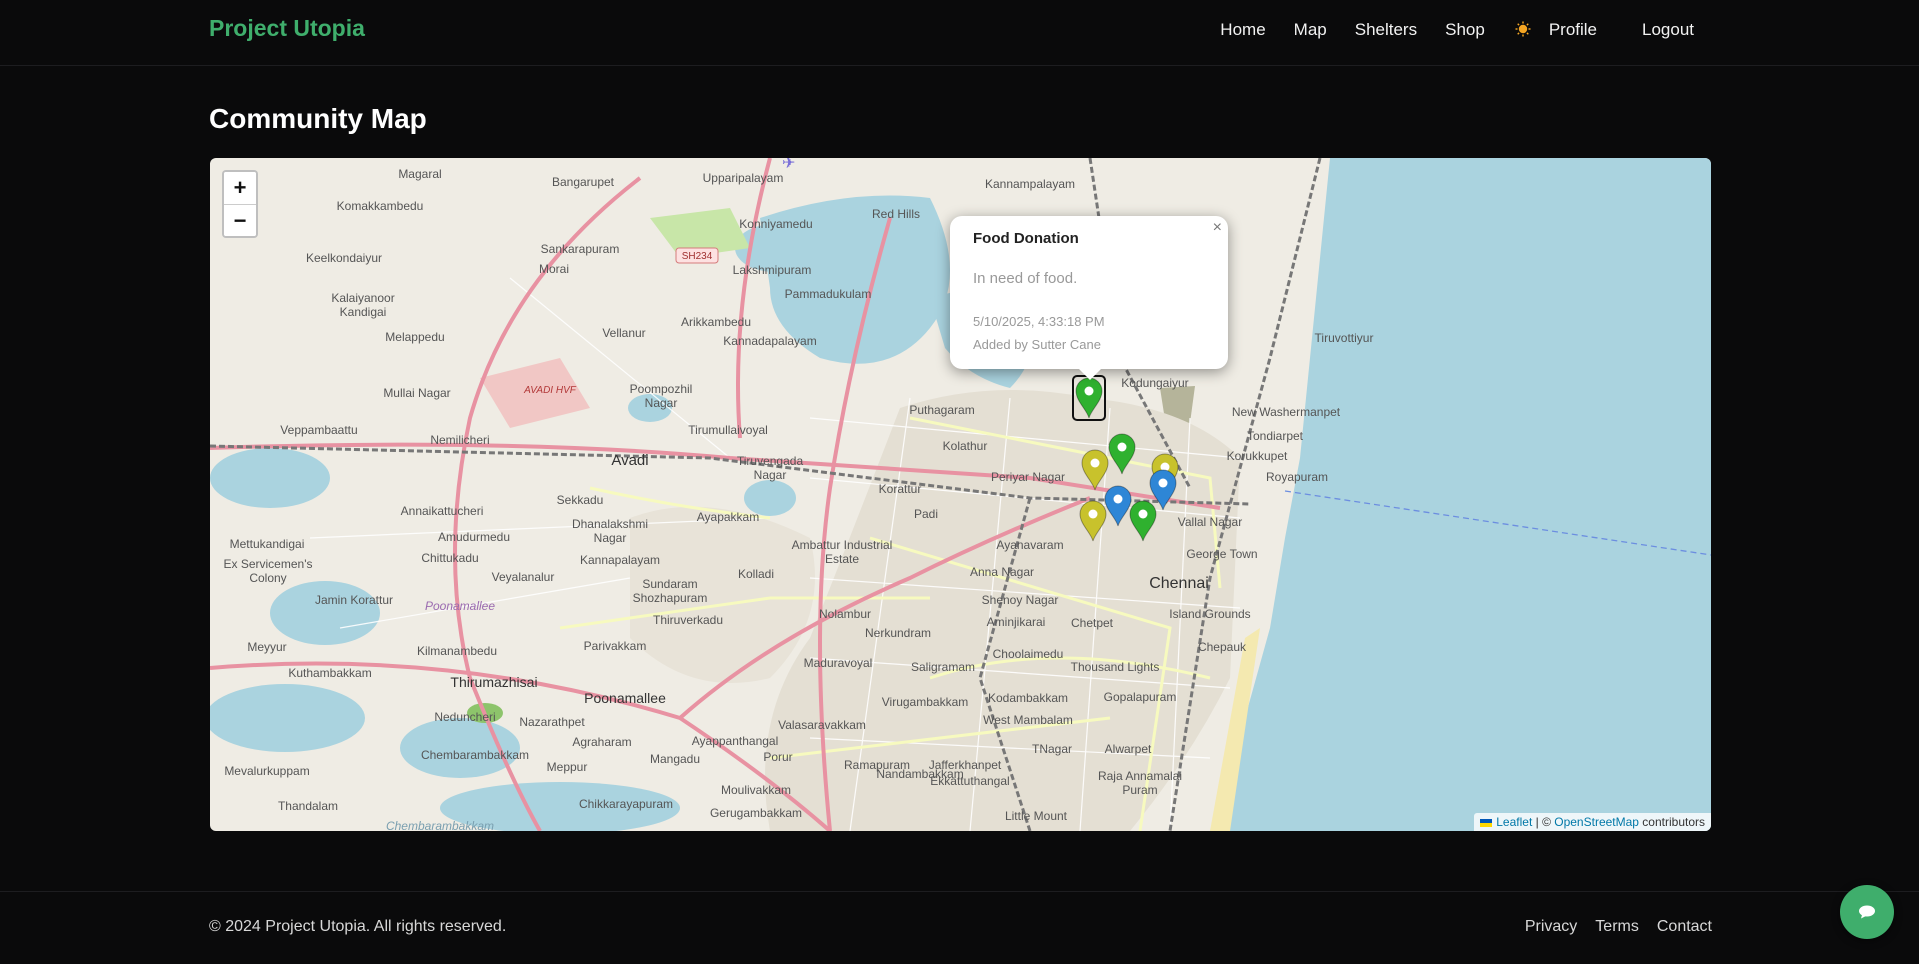 The image size is (1919, 964). I want to click on zoom-in-button: +, so click(240, 188).